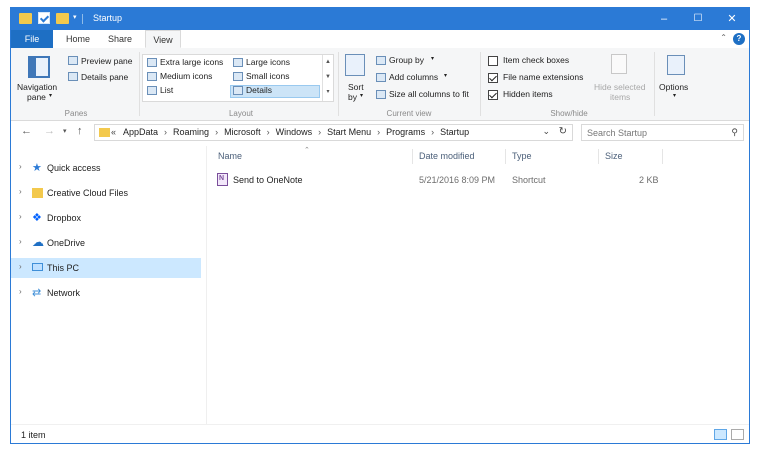 This screenshot has height=451, width=768. I want to click on sidebar-item-creative-cloud-files: › Creative Cloud Files, so click(106, 193).